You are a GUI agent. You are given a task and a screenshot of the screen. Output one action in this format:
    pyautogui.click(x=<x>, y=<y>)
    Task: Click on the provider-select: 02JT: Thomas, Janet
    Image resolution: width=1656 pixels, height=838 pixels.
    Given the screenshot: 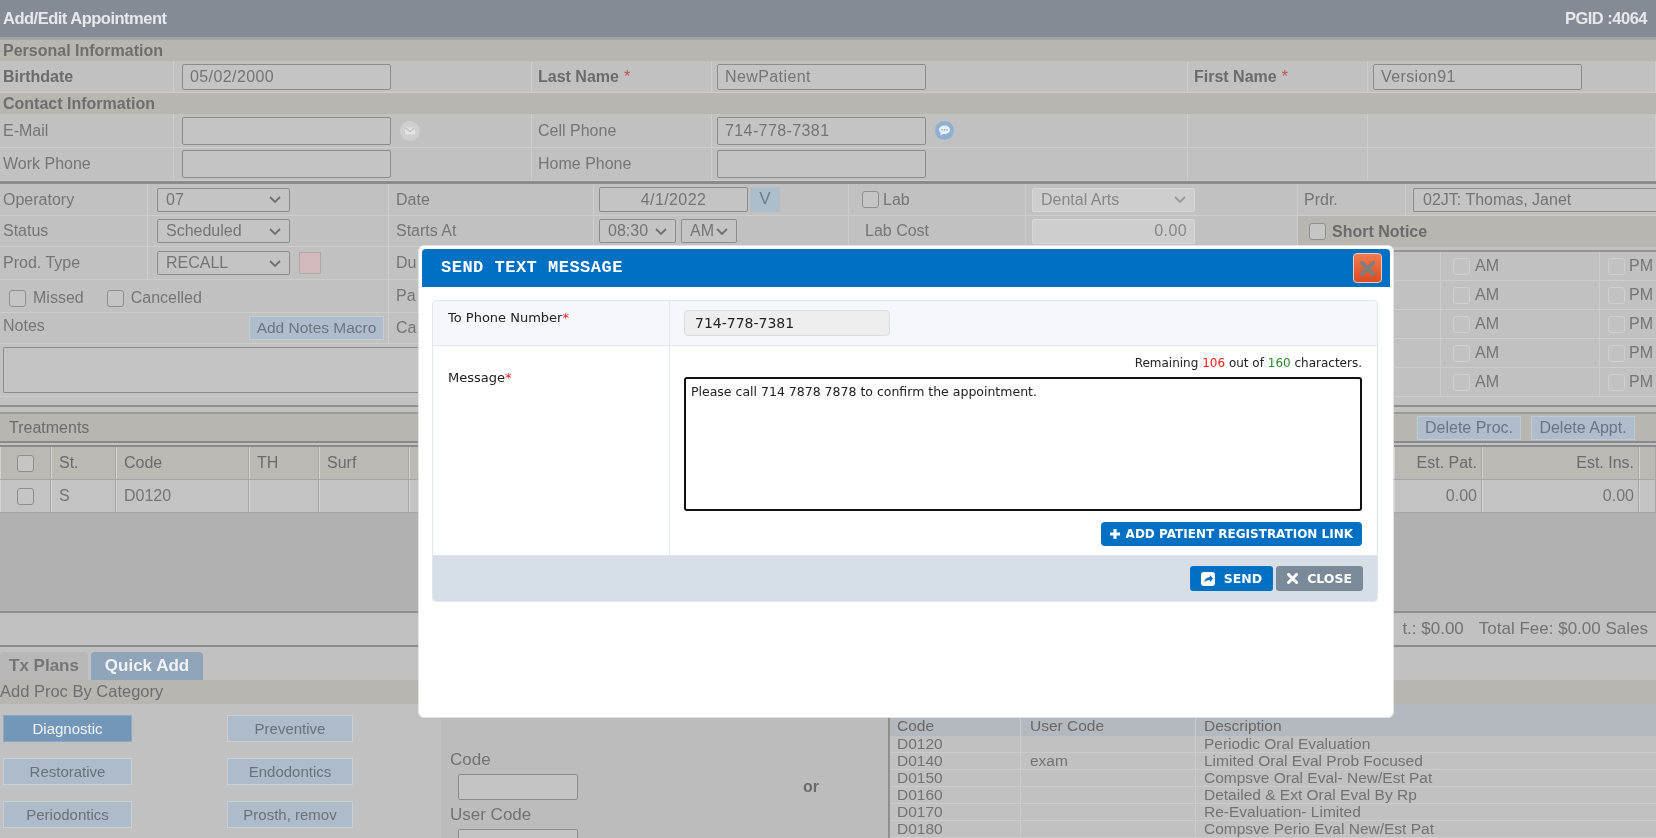 What is the action you would take?
    pyautogui.click(x=1534, y=199)
    